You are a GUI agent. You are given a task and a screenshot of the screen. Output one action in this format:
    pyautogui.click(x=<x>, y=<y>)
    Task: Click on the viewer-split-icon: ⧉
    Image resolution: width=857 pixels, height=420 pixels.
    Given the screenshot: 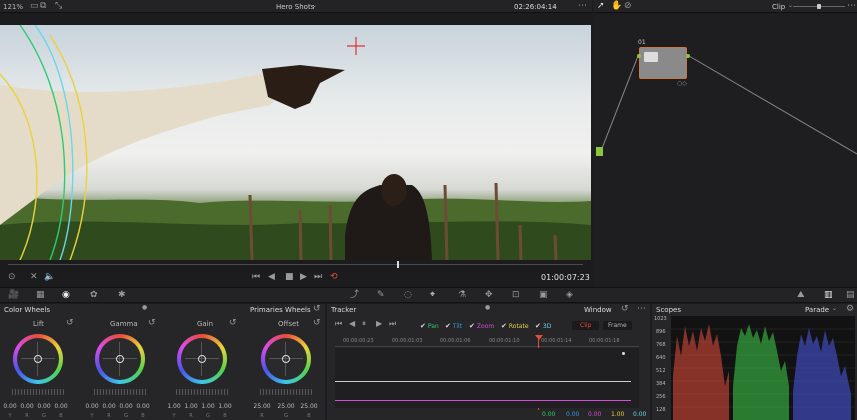 What is the action you would take?
    pyautogui.click(x=43, y=6)
    